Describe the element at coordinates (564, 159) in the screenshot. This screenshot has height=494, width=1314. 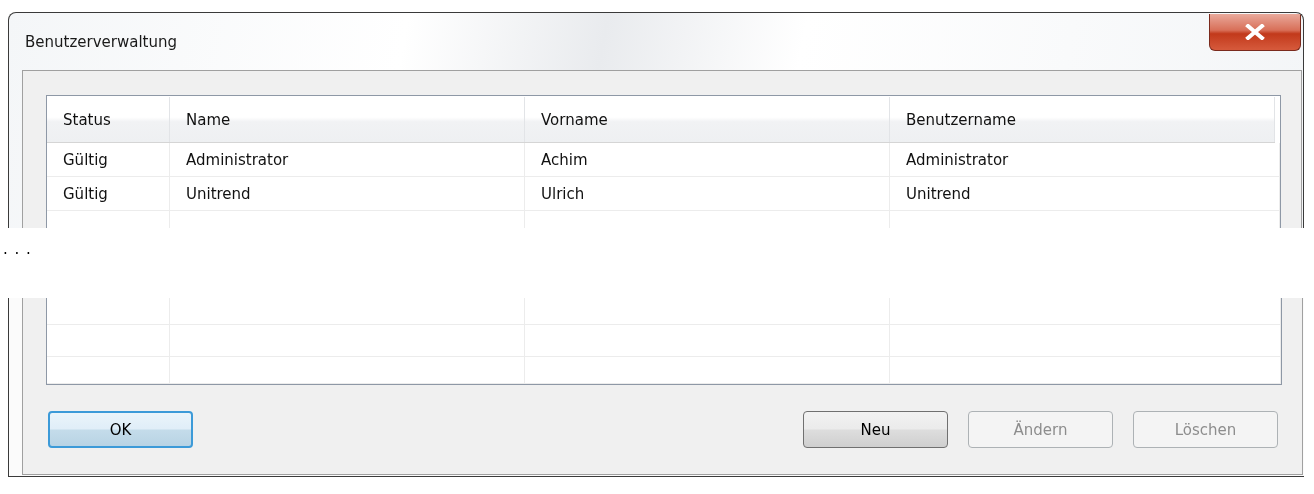
I see `table-cell: Achim` at that location.